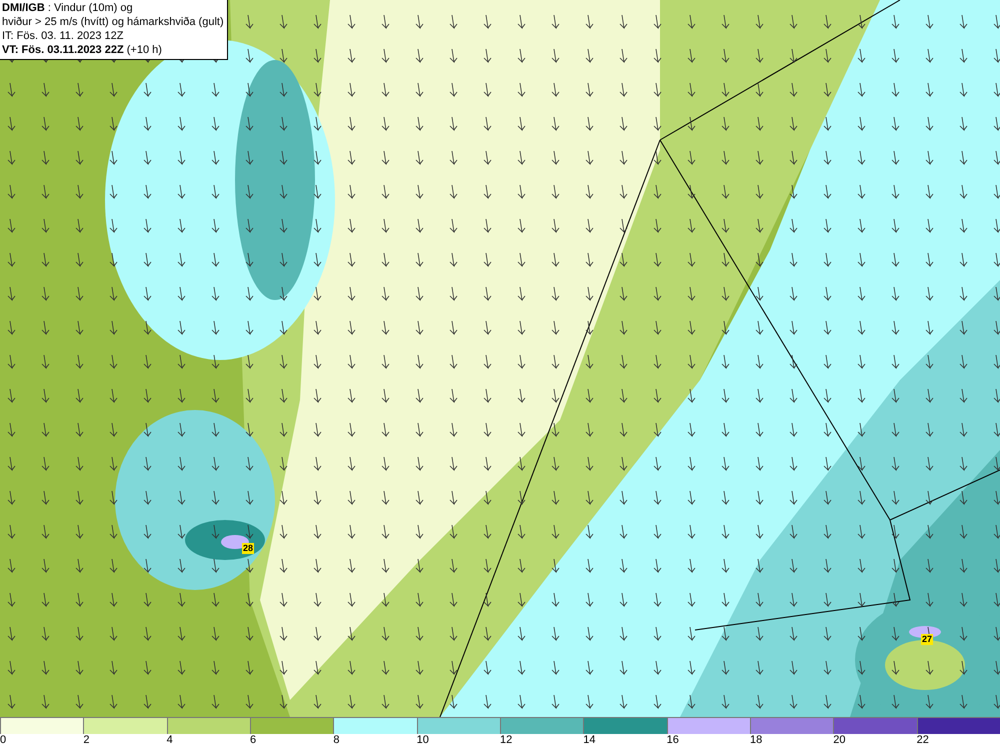 The image size is (1000, 747). What do you see at coordinates (506, 740) in the screenshot?
I see `legend-tick-label: 12` at bounding box center [506, 740].